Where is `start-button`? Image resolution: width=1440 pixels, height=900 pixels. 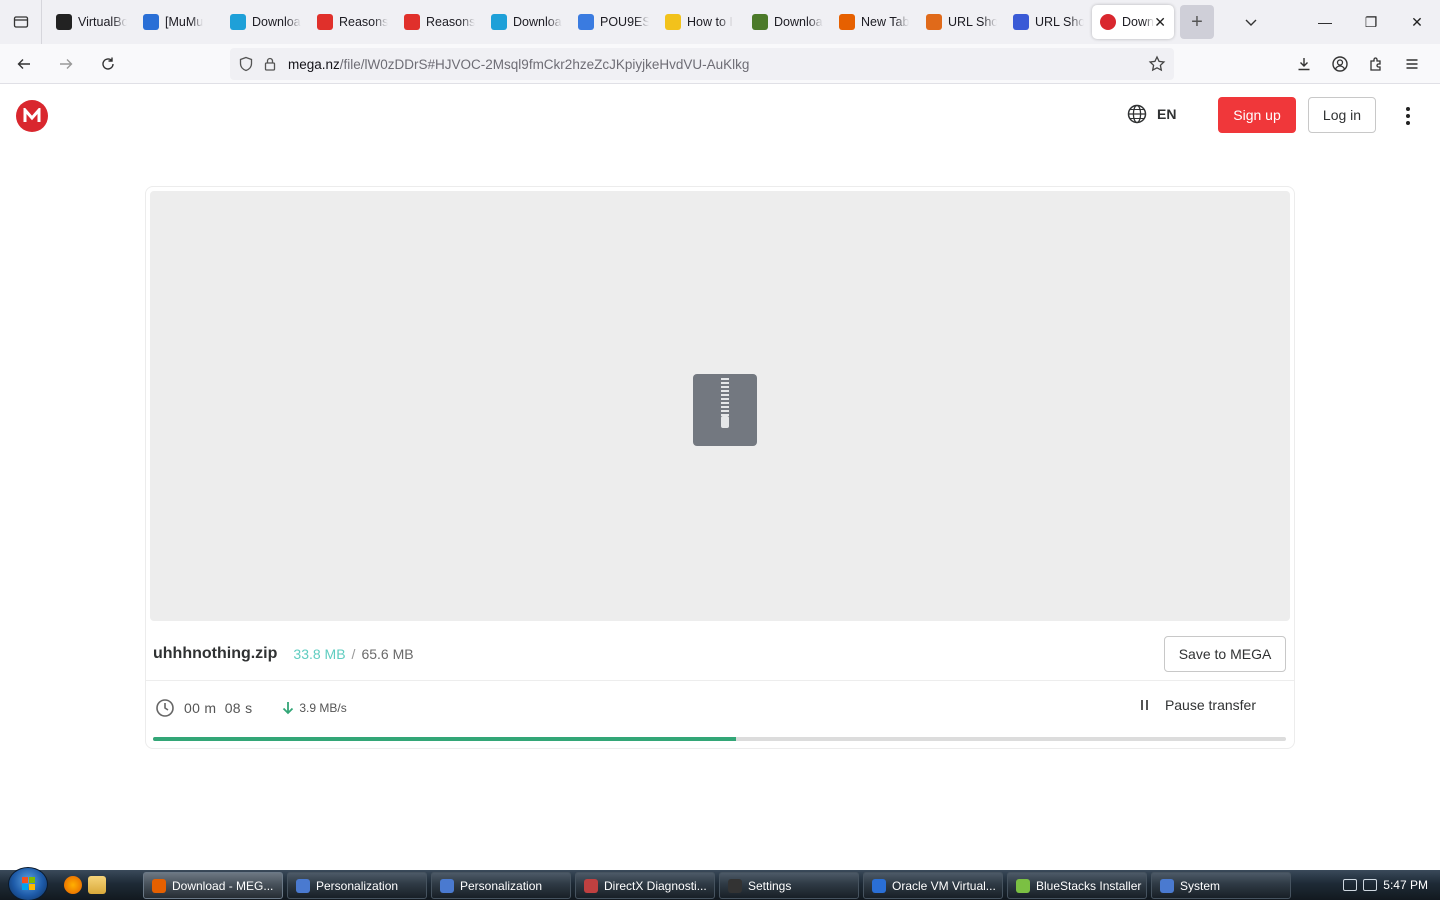
start-button is located at coordinates (28, 883).